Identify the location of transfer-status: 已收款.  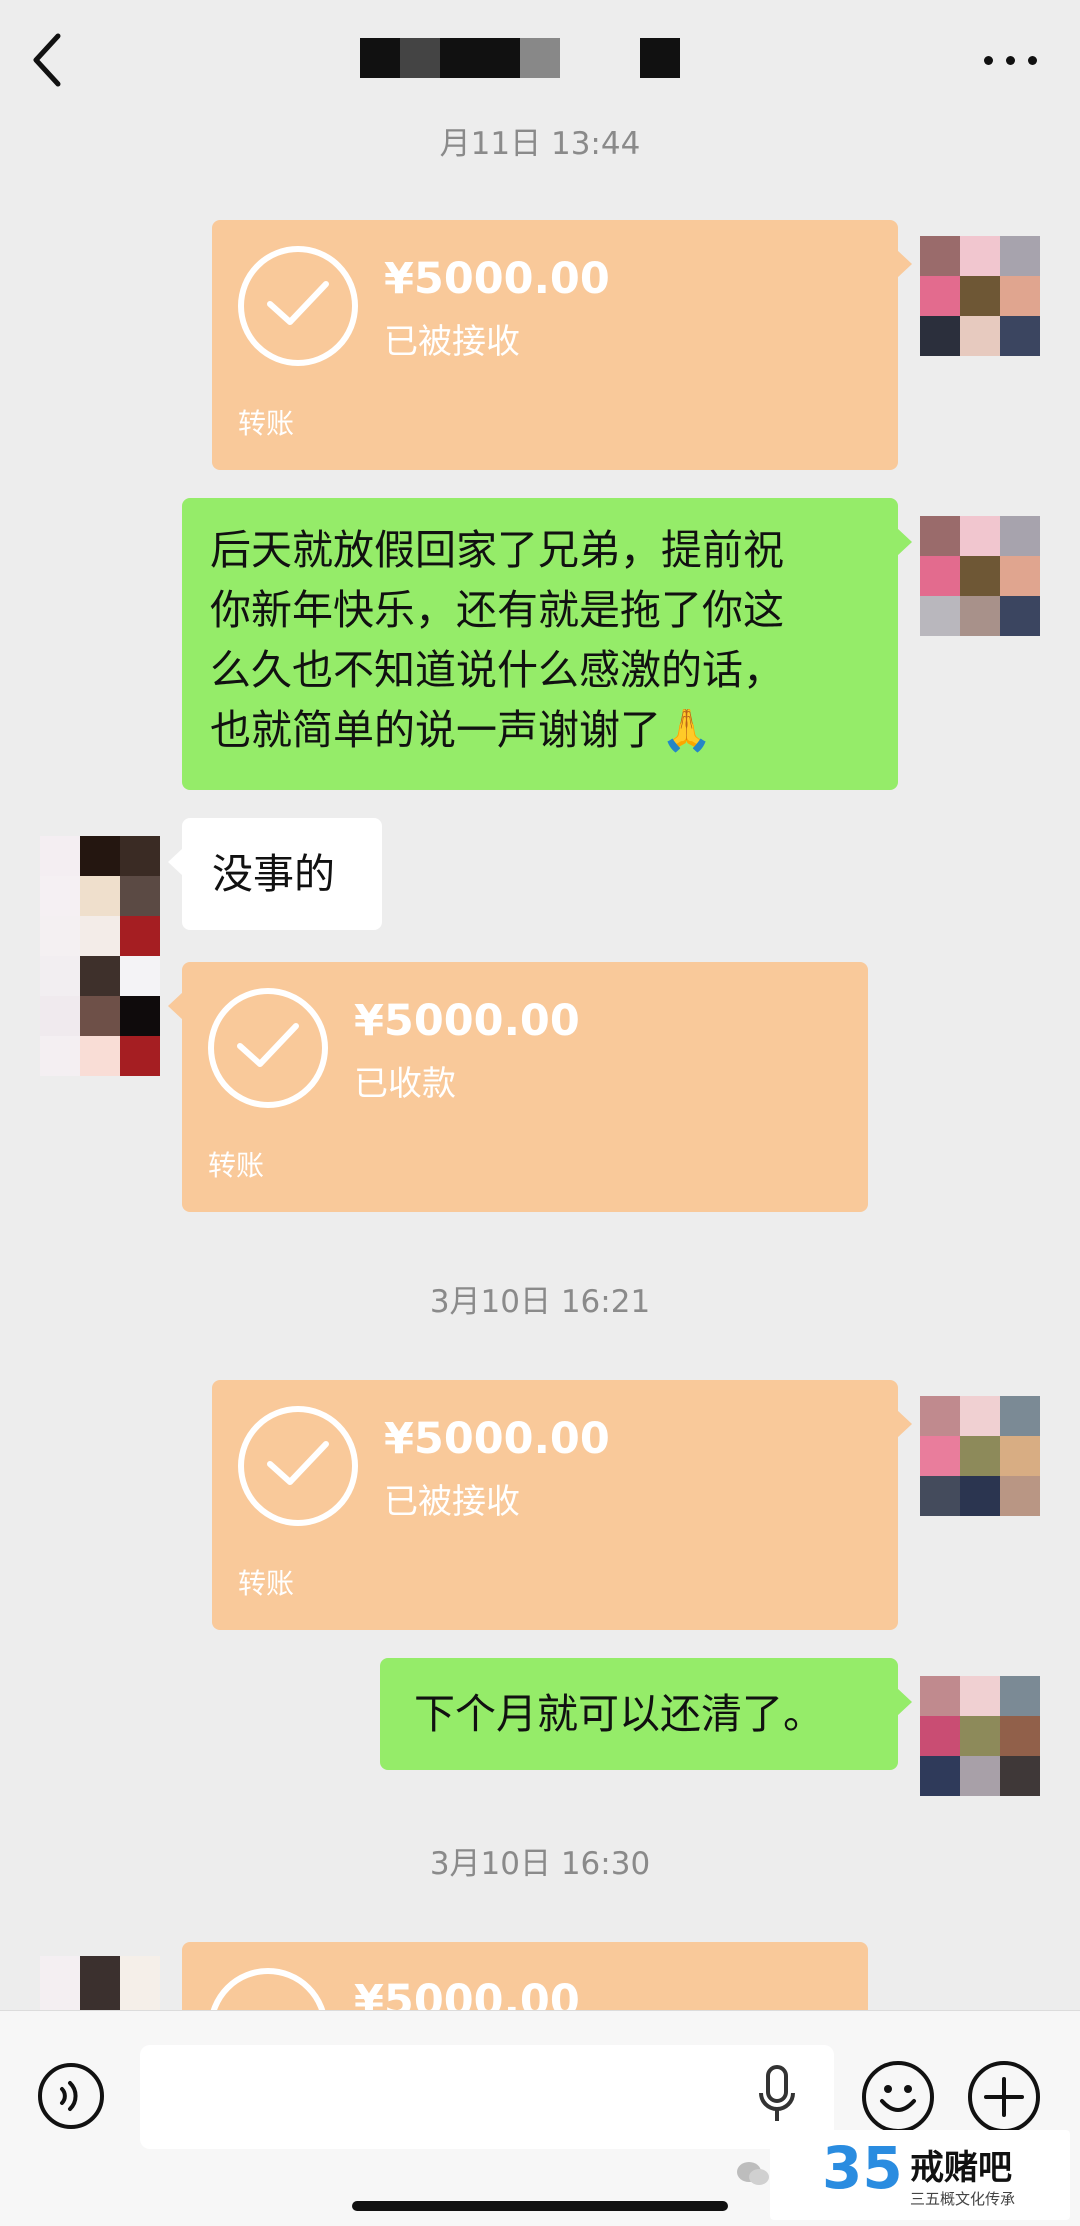
(405, 1084).